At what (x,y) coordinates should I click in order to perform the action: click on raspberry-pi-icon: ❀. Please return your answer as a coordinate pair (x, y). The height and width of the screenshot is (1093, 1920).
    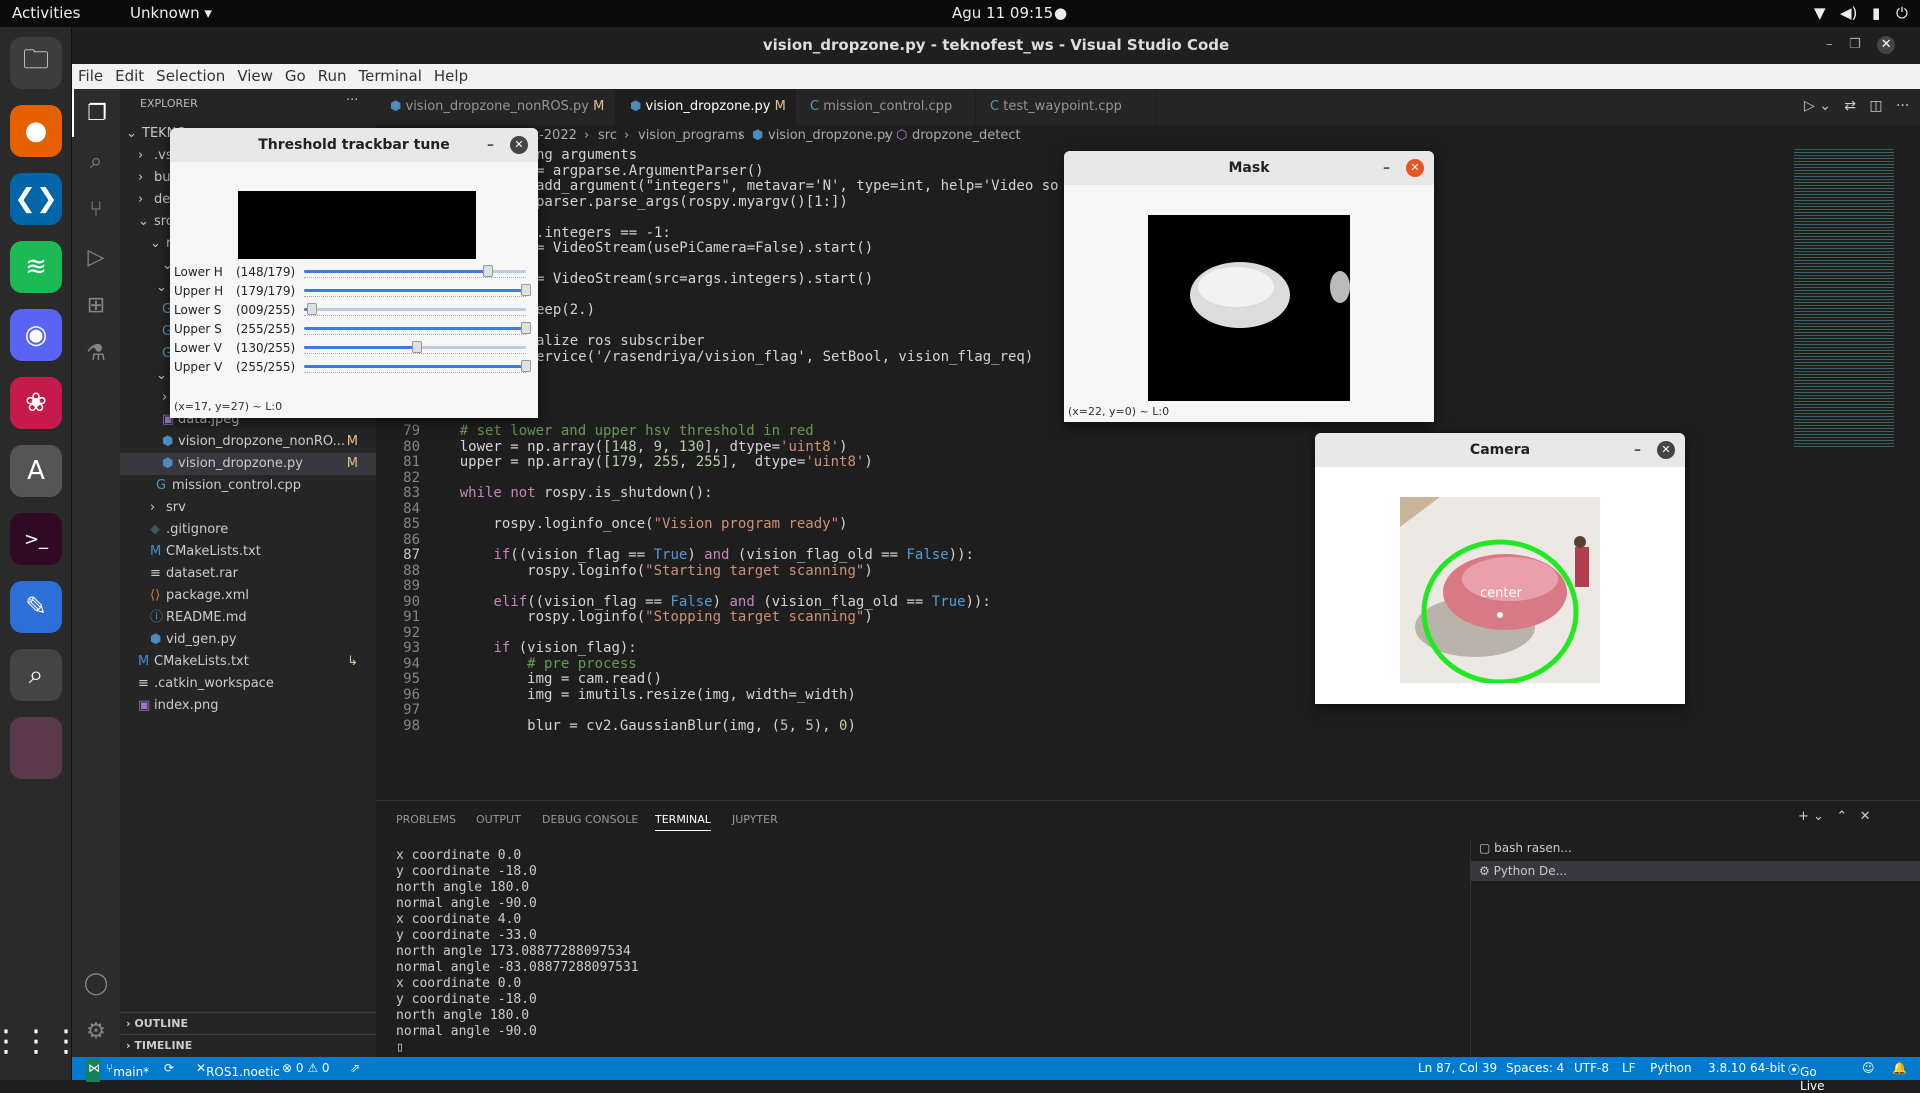
    Looking at the image, I should click on (36, 403).